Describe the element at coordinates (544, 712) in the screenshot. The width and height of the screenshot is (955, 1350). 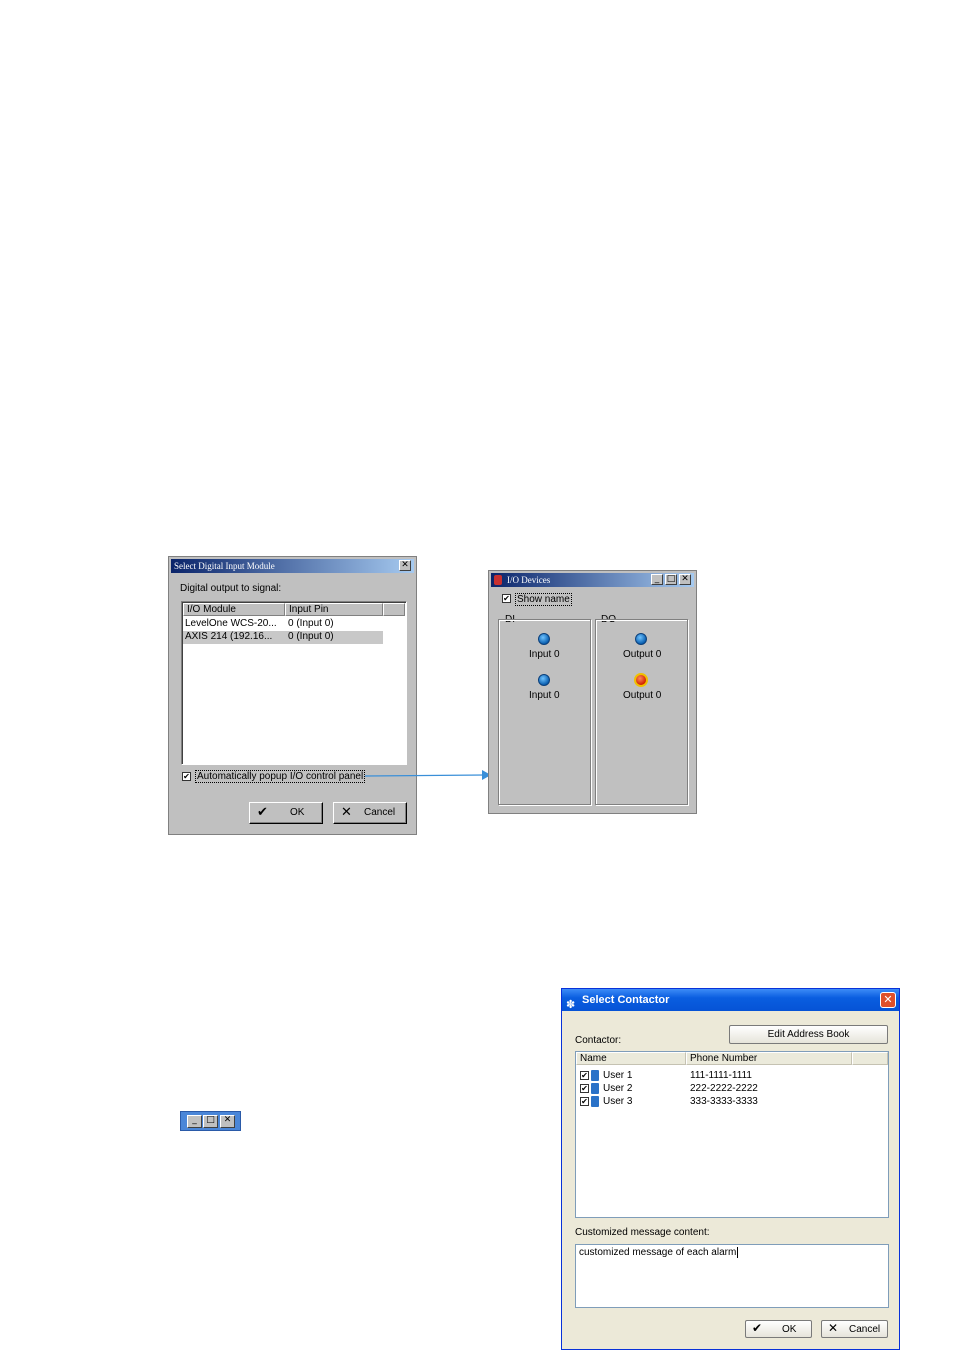
I see `di-group` at that location.